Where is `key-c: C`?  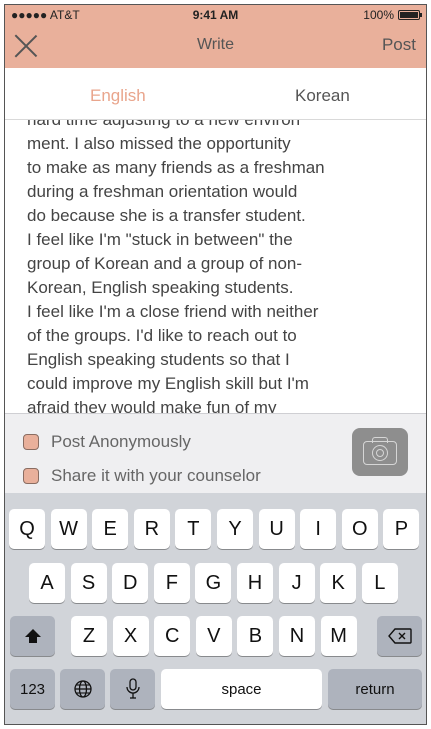
key-c: C is located at coordinates (172, 636).